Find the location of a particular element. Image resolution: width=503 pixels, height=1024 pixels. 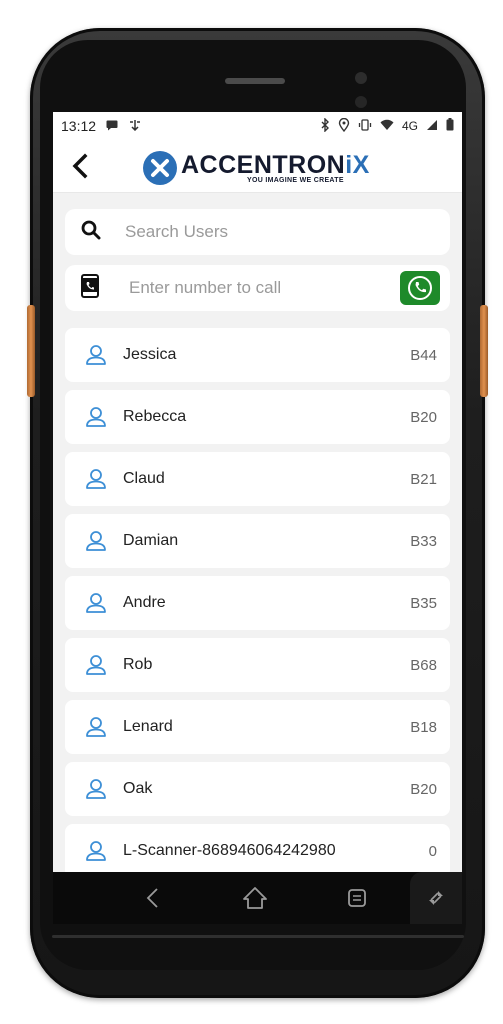

chevron-left-icon is located at coordinates (80, 166).